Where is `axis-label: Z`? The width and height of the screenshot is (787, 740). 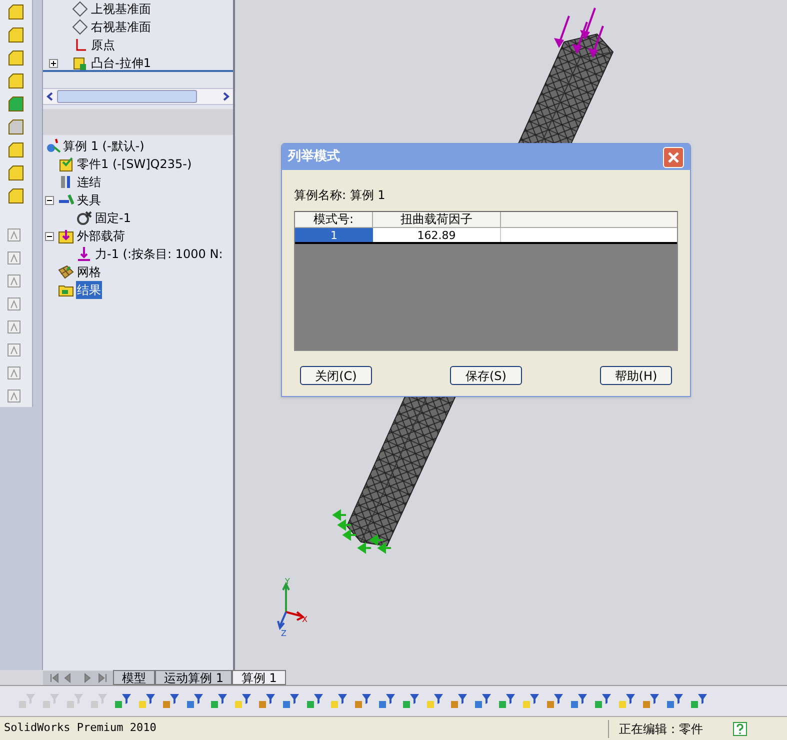 axis-label: Z is located at coordinates (283, 633).